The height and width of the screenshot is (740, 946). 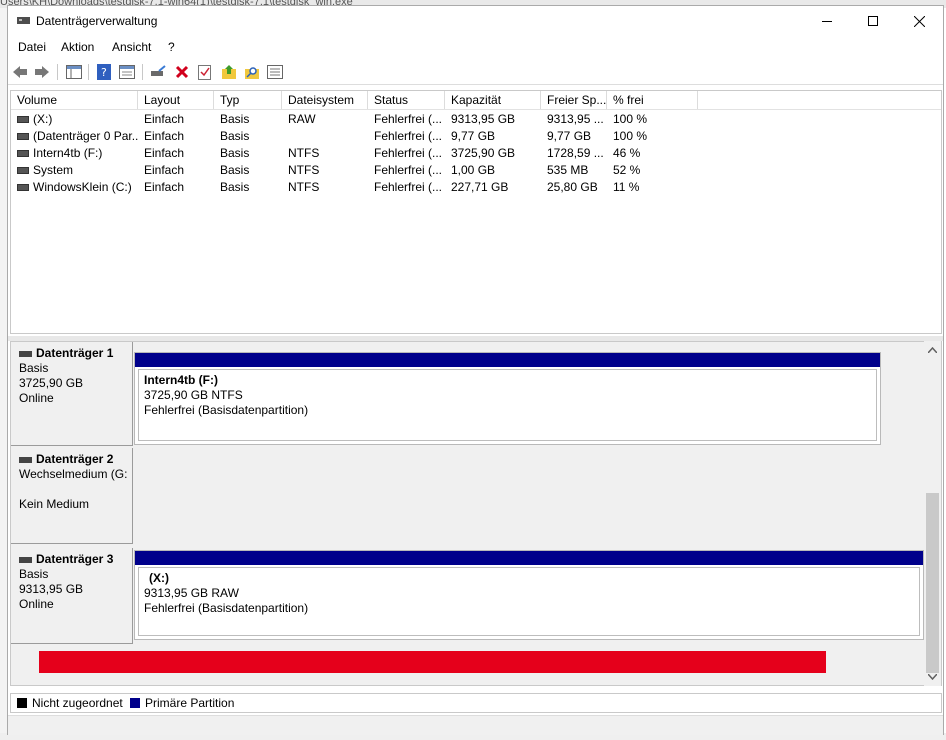 I want to click on scroll-down-icon, so click(x=932, y=677).